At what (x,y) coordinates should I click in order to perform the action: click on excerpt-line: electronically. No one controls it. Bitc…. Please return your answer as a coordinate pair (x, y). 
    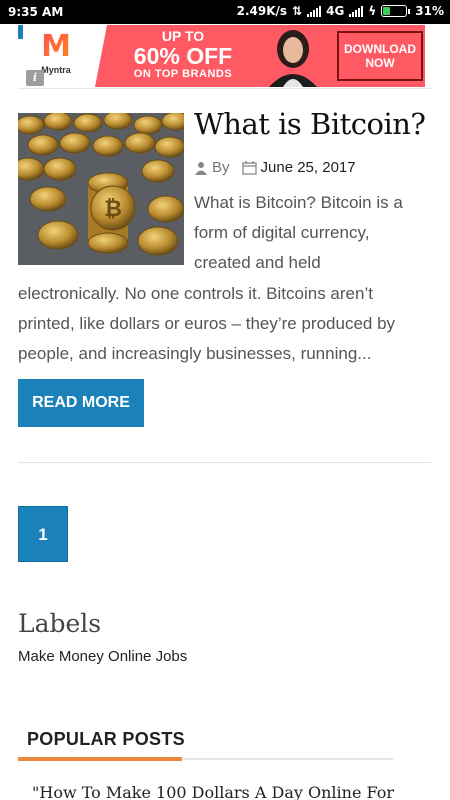
    Looking at the image, I should click on (195, 293).